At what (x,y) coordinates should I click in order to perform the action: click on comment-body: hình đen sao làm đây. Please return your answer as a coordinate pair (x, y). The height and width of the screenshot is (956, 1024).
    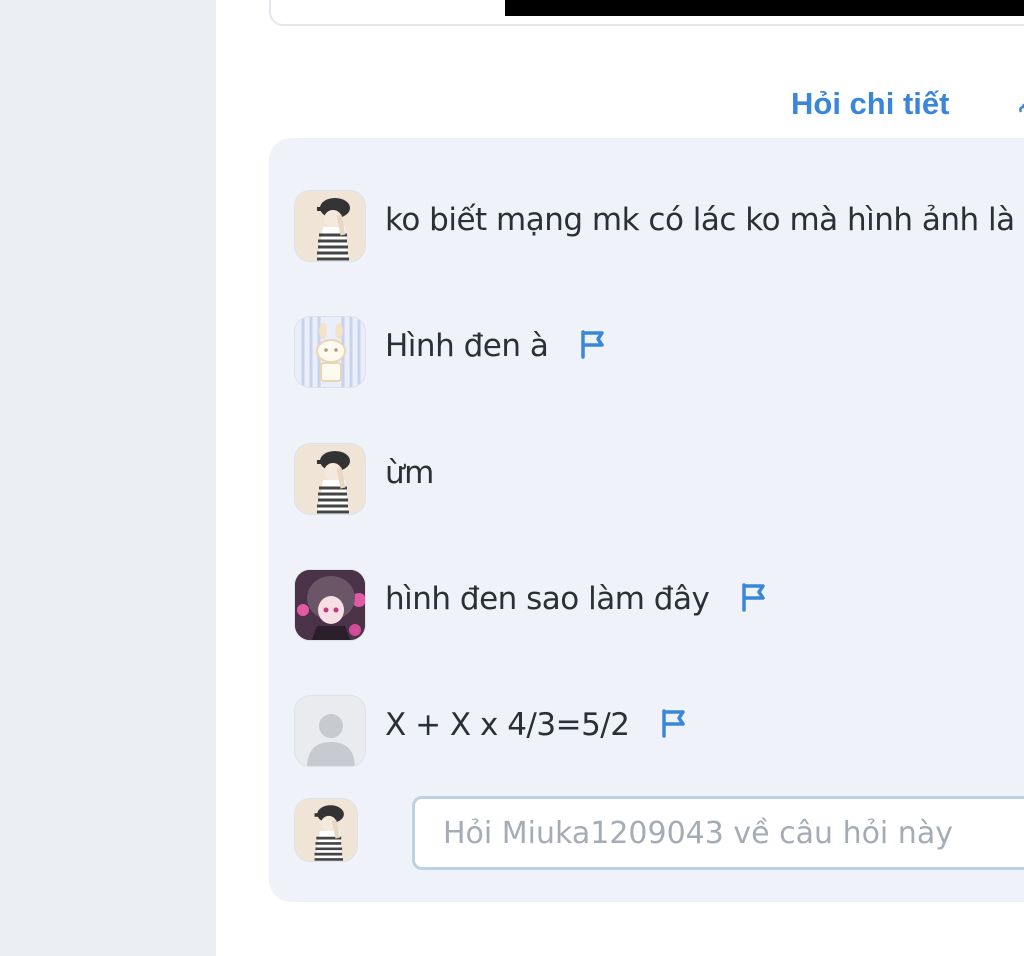
    Looking at the image, I should click on (547, 599).